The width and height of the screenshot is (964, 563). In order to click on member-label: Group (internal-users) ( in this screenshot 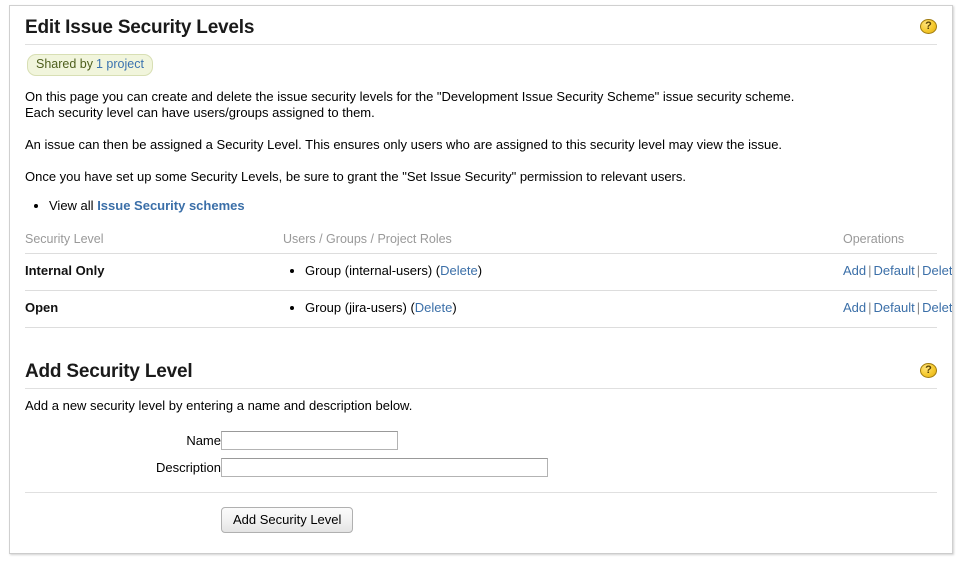, I will do `click(373, 270)`.